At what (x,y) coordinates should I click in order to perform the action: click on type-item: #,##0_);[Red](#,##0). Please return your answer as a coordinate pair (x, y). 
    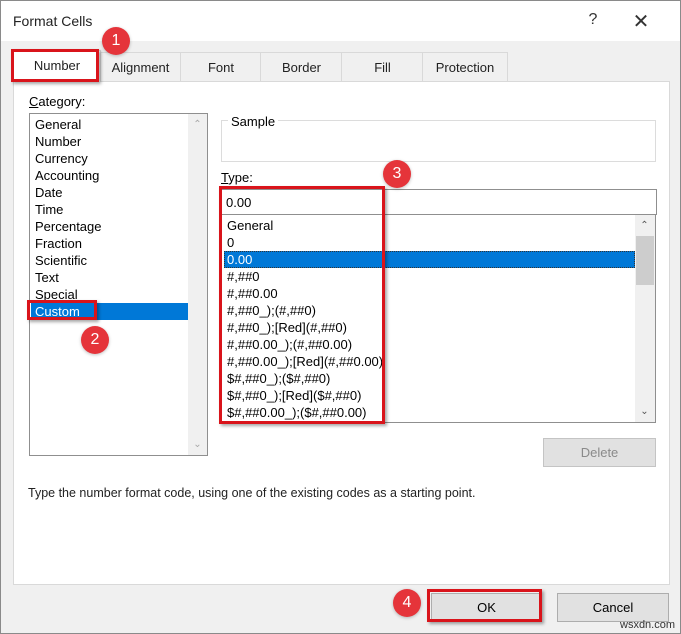
    Looking at the image, I should click on (429, 327).